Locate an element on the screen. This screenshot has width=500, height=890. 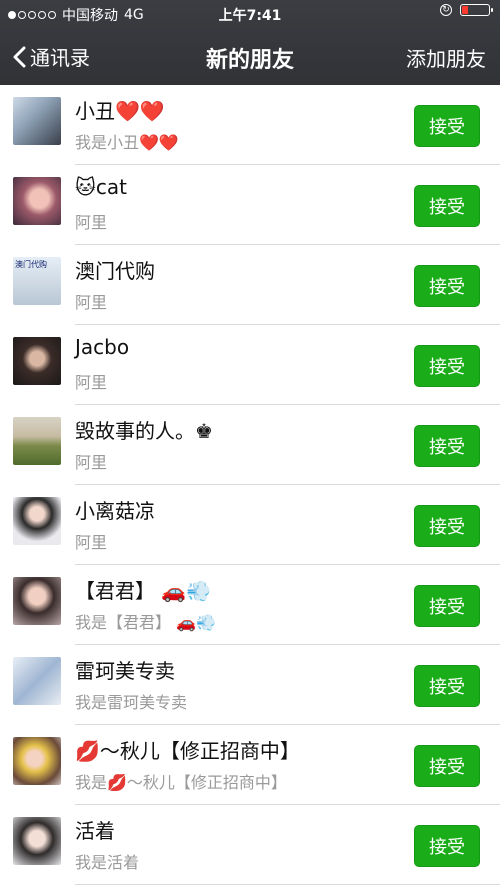
friend-name: 【君君】 🚗💨 is located at coordinates (143, 591).